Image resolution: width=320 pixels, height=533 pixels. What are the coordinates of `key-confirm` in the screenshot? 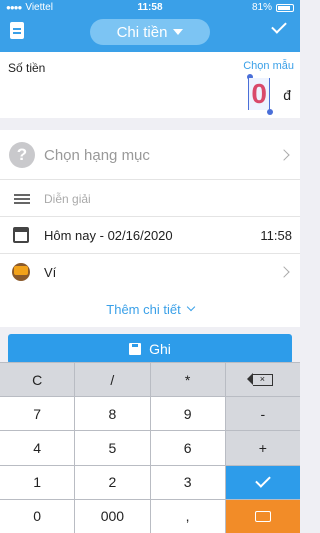 It's located at (262, 482).